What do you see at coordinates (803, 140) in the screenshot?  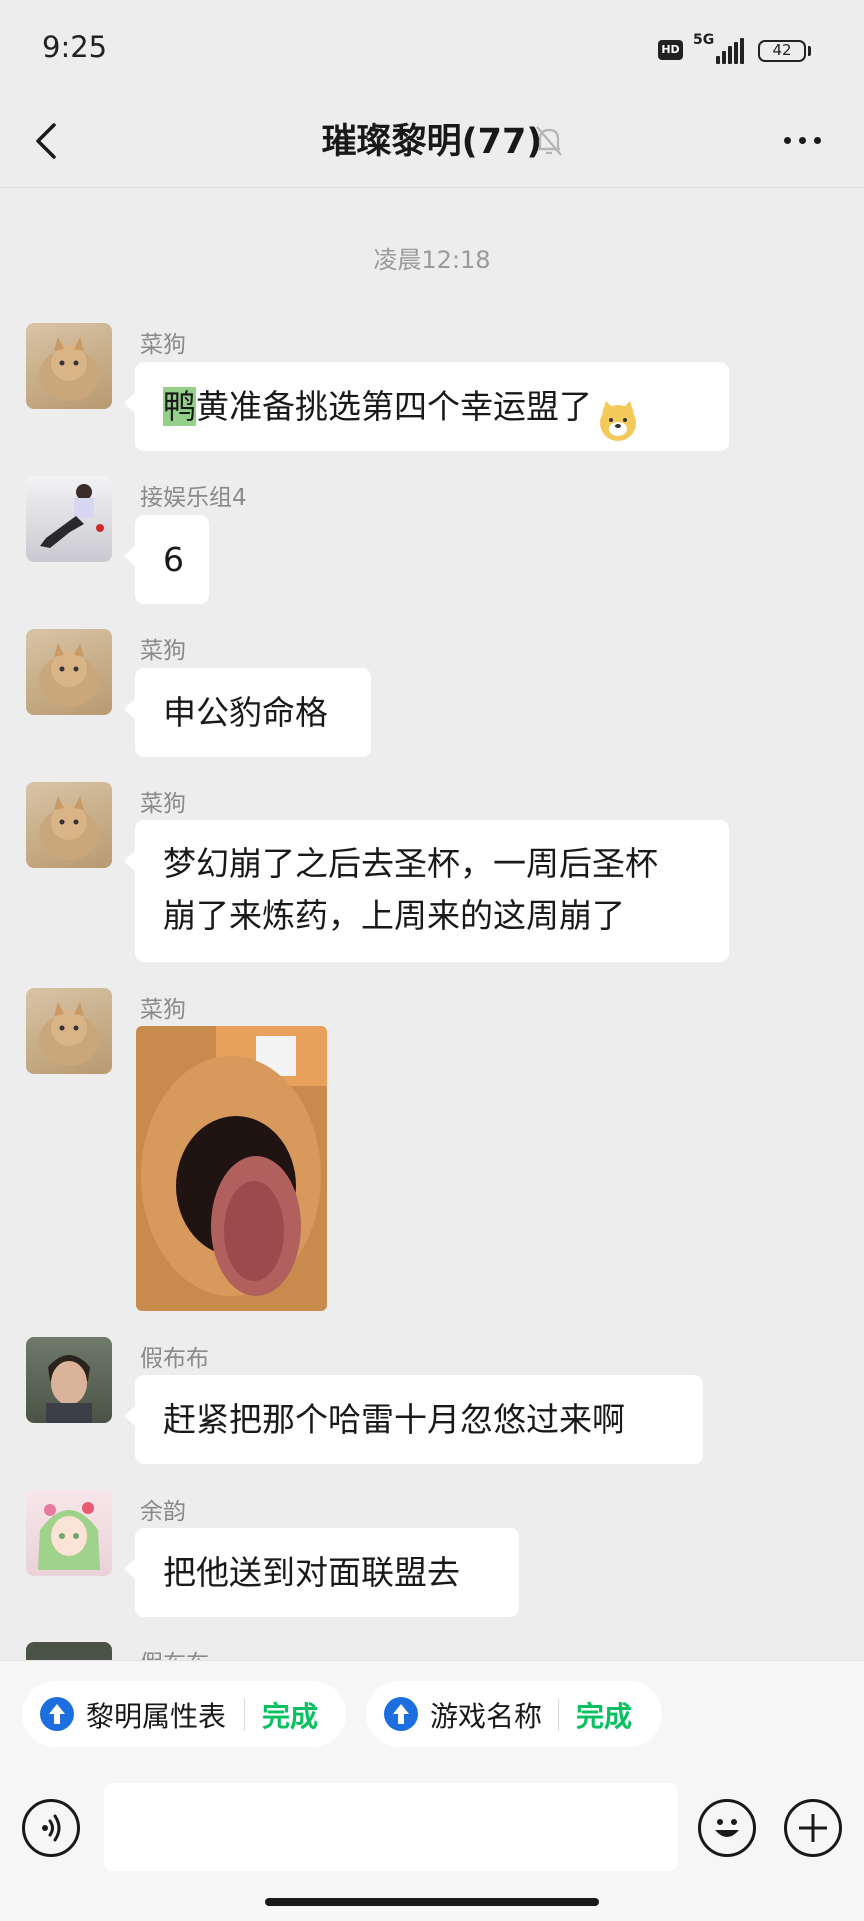 I see `more-options-icon` at bounding box center [803, 140].